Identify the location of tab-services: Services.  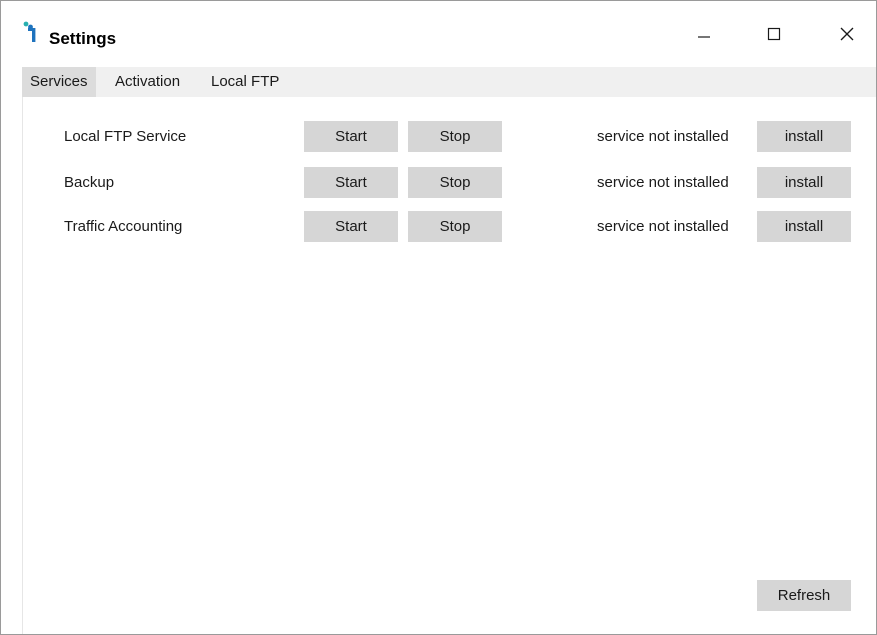
(59, 82).